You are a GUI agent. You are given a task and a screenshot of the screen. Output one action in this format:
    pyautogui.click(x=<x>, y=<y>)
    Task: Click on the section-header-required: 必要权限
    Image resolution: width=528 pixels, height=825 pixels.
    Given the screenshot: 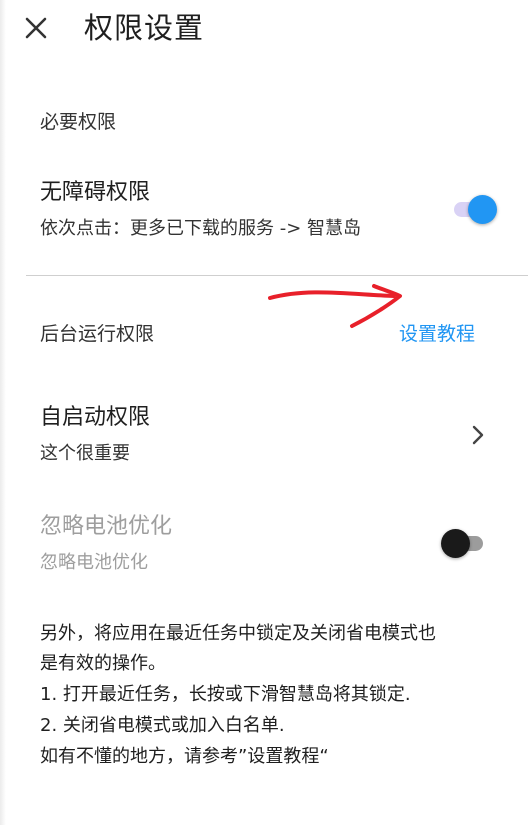 What is the action you would take?
    pyautogui.click(x=78, y=122)
    